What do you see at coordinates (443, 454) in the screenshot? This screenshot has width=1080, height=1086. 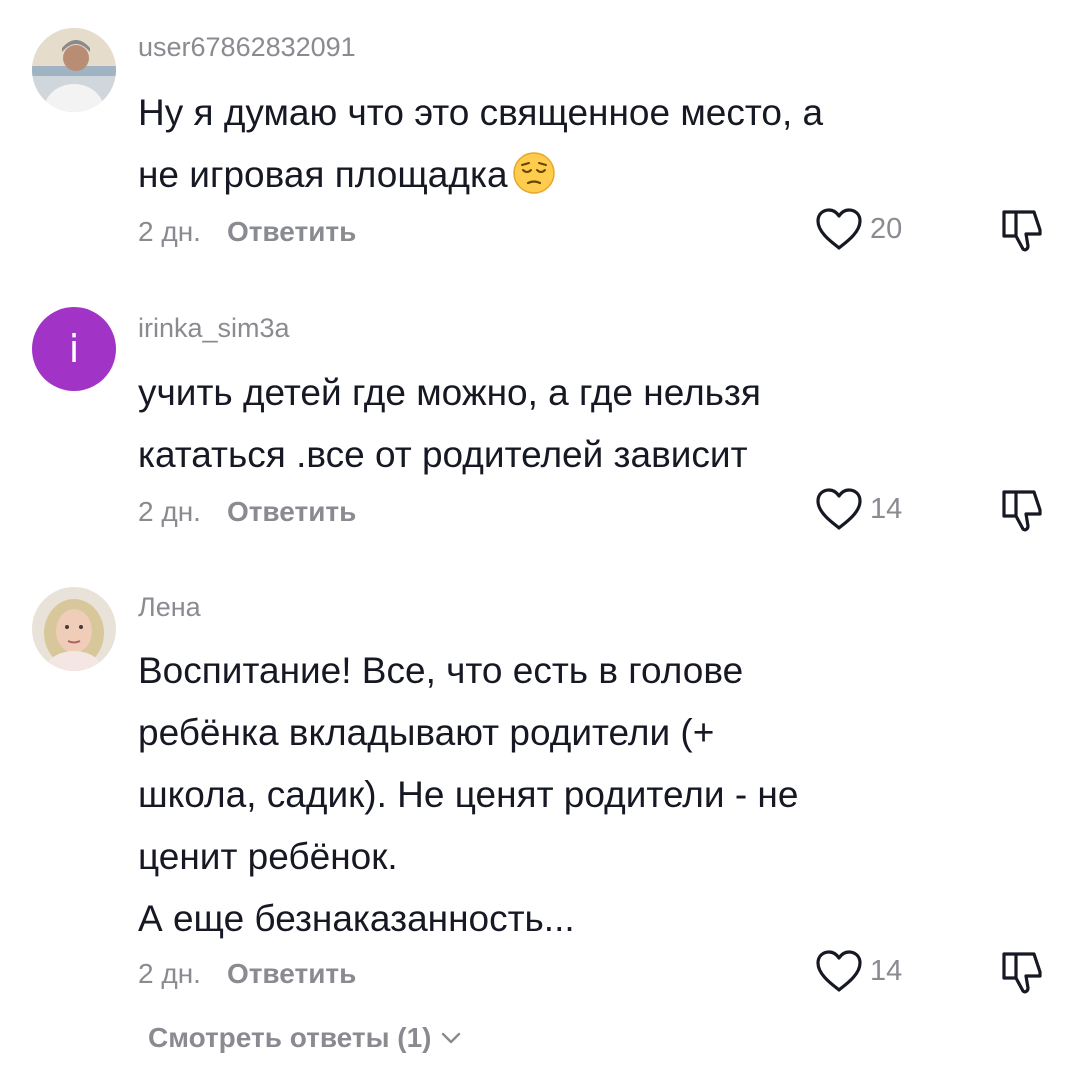 I see `comment-line: кататься .все от родителей зависит` at bounding box center [443, 454].